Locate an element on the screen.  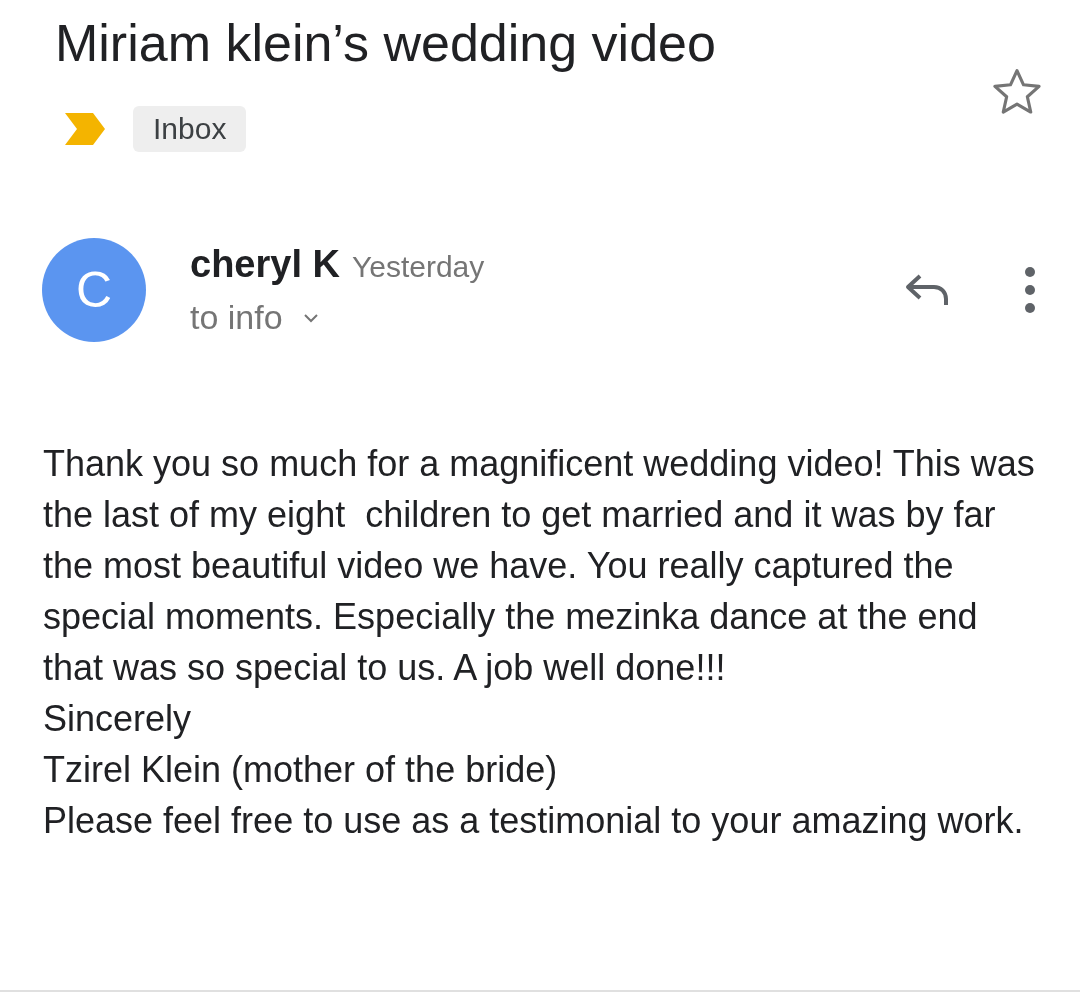
recipient-text: to info is located at coordinates (236, 317).